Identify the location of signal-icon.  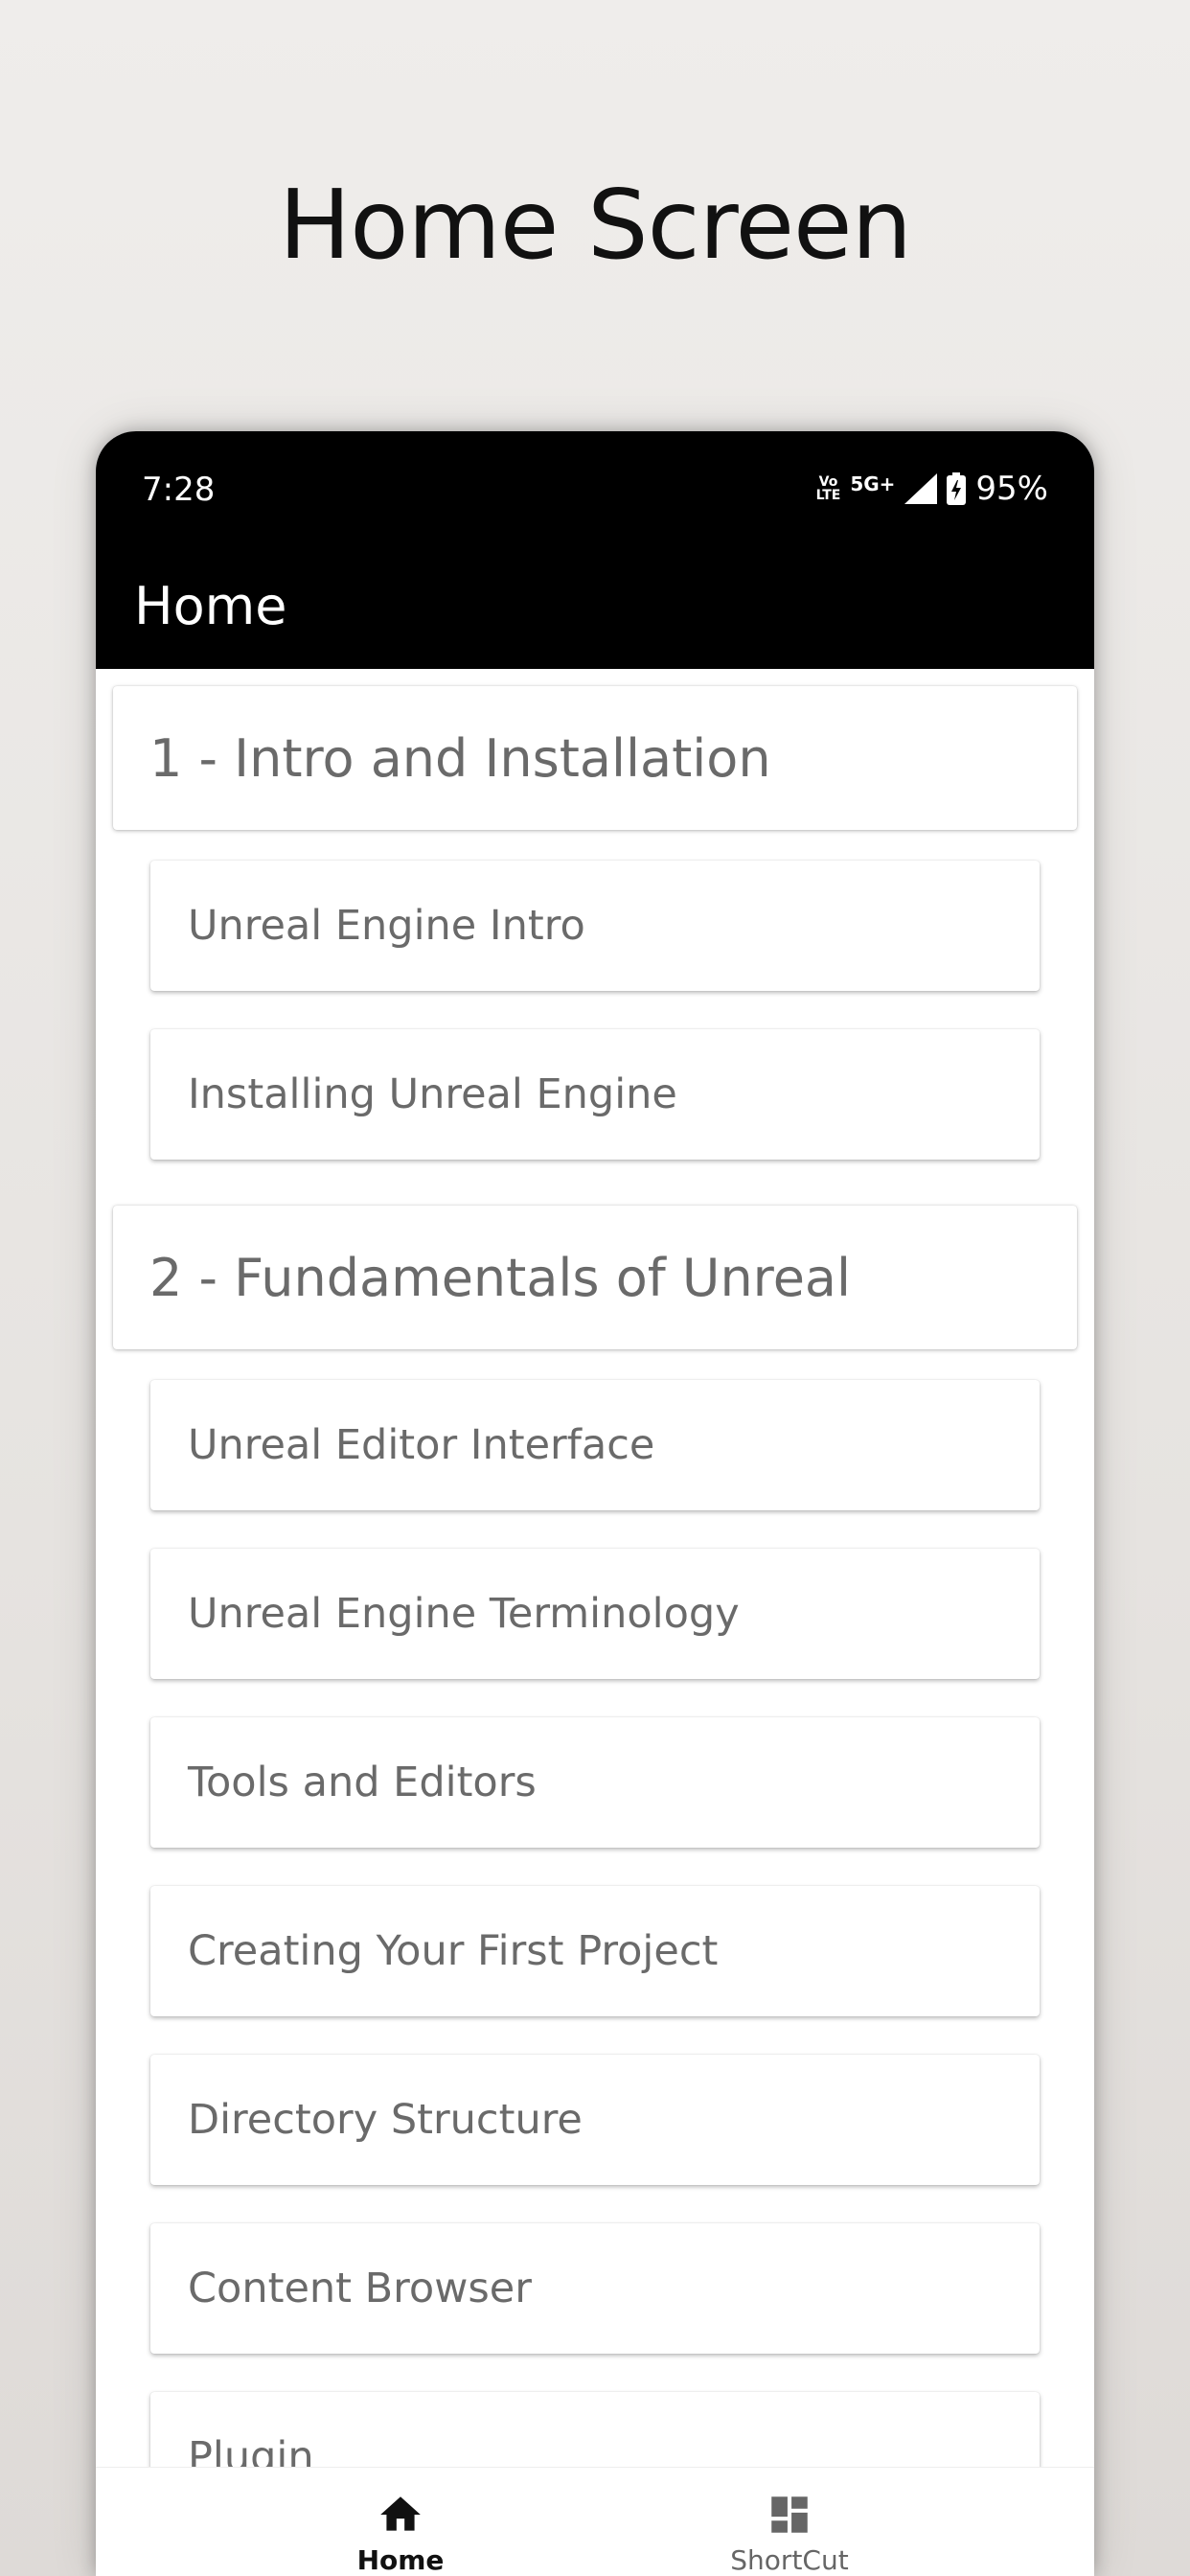
(921, 488).